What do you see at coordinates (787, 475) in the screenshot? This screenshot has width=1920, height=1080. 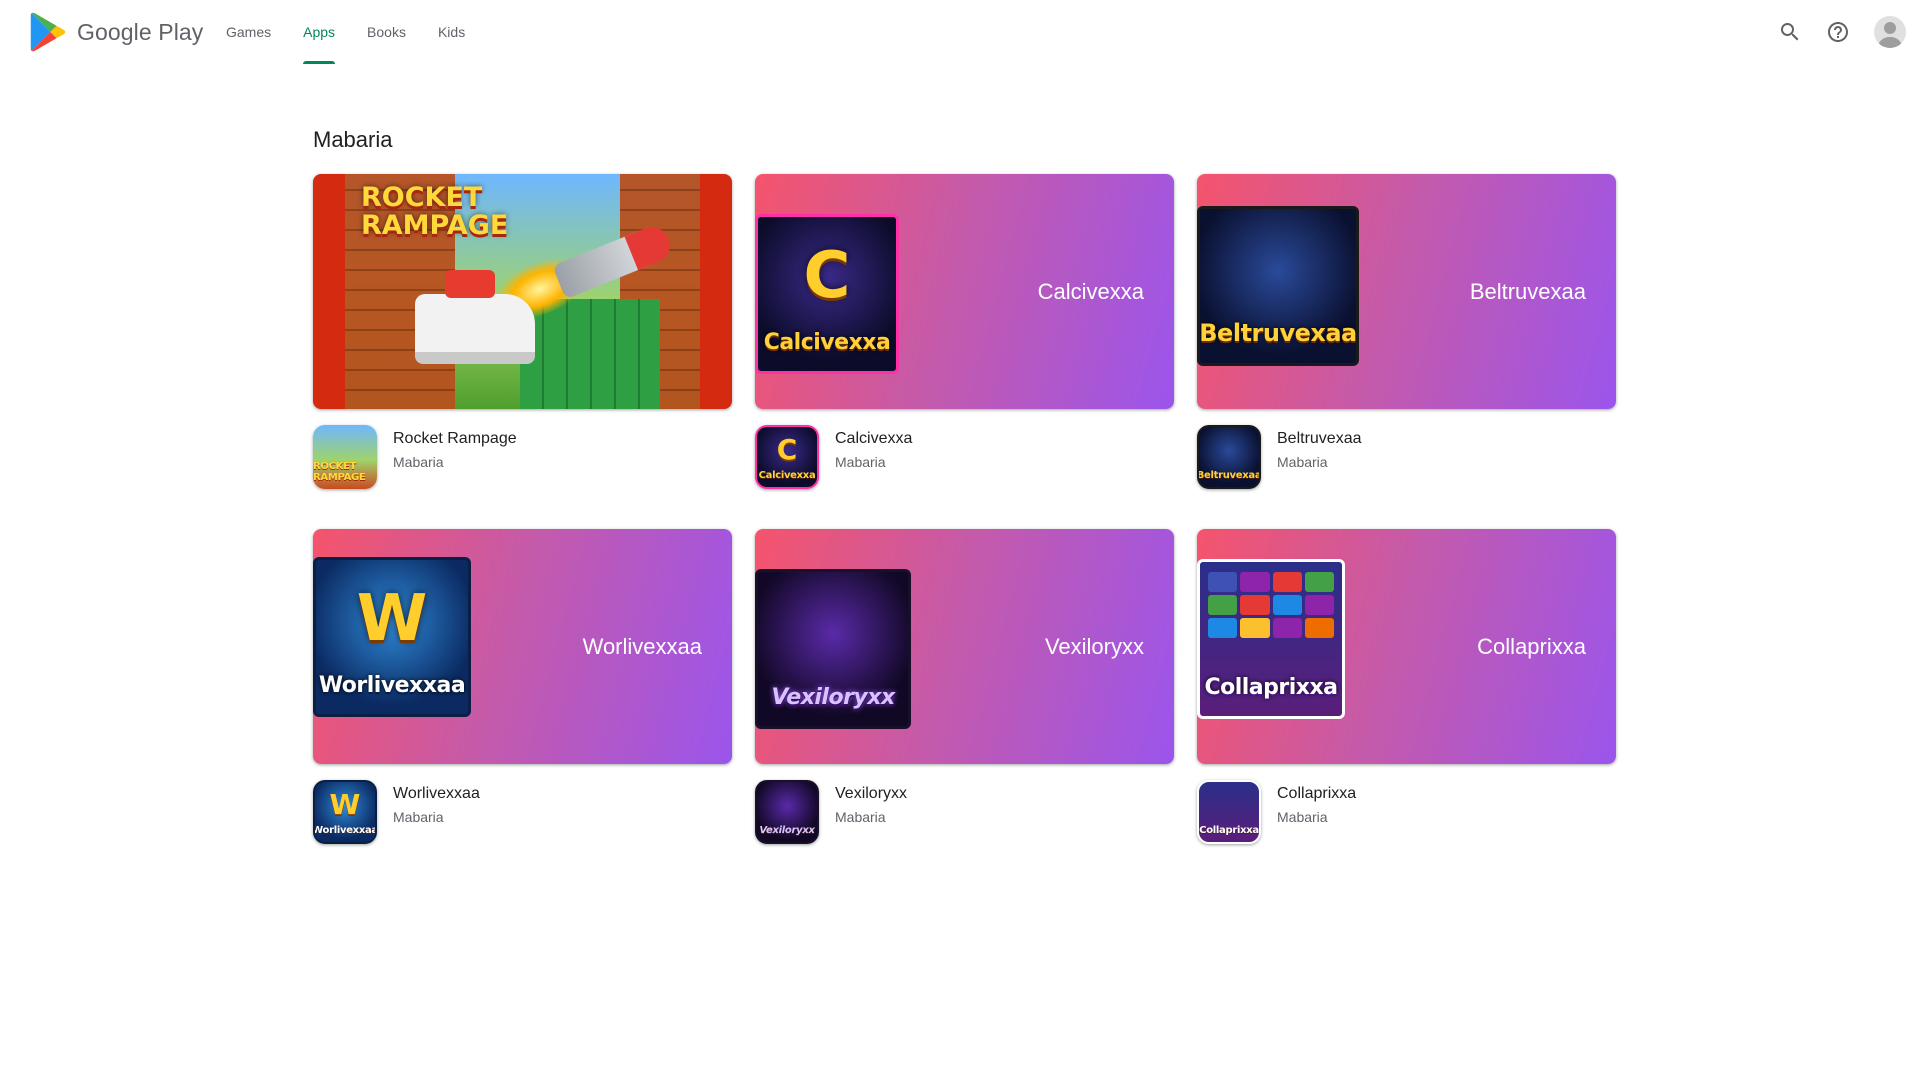 I see `app-icon-wordmark: Calcivexxa` at bounding box center [787, 475].